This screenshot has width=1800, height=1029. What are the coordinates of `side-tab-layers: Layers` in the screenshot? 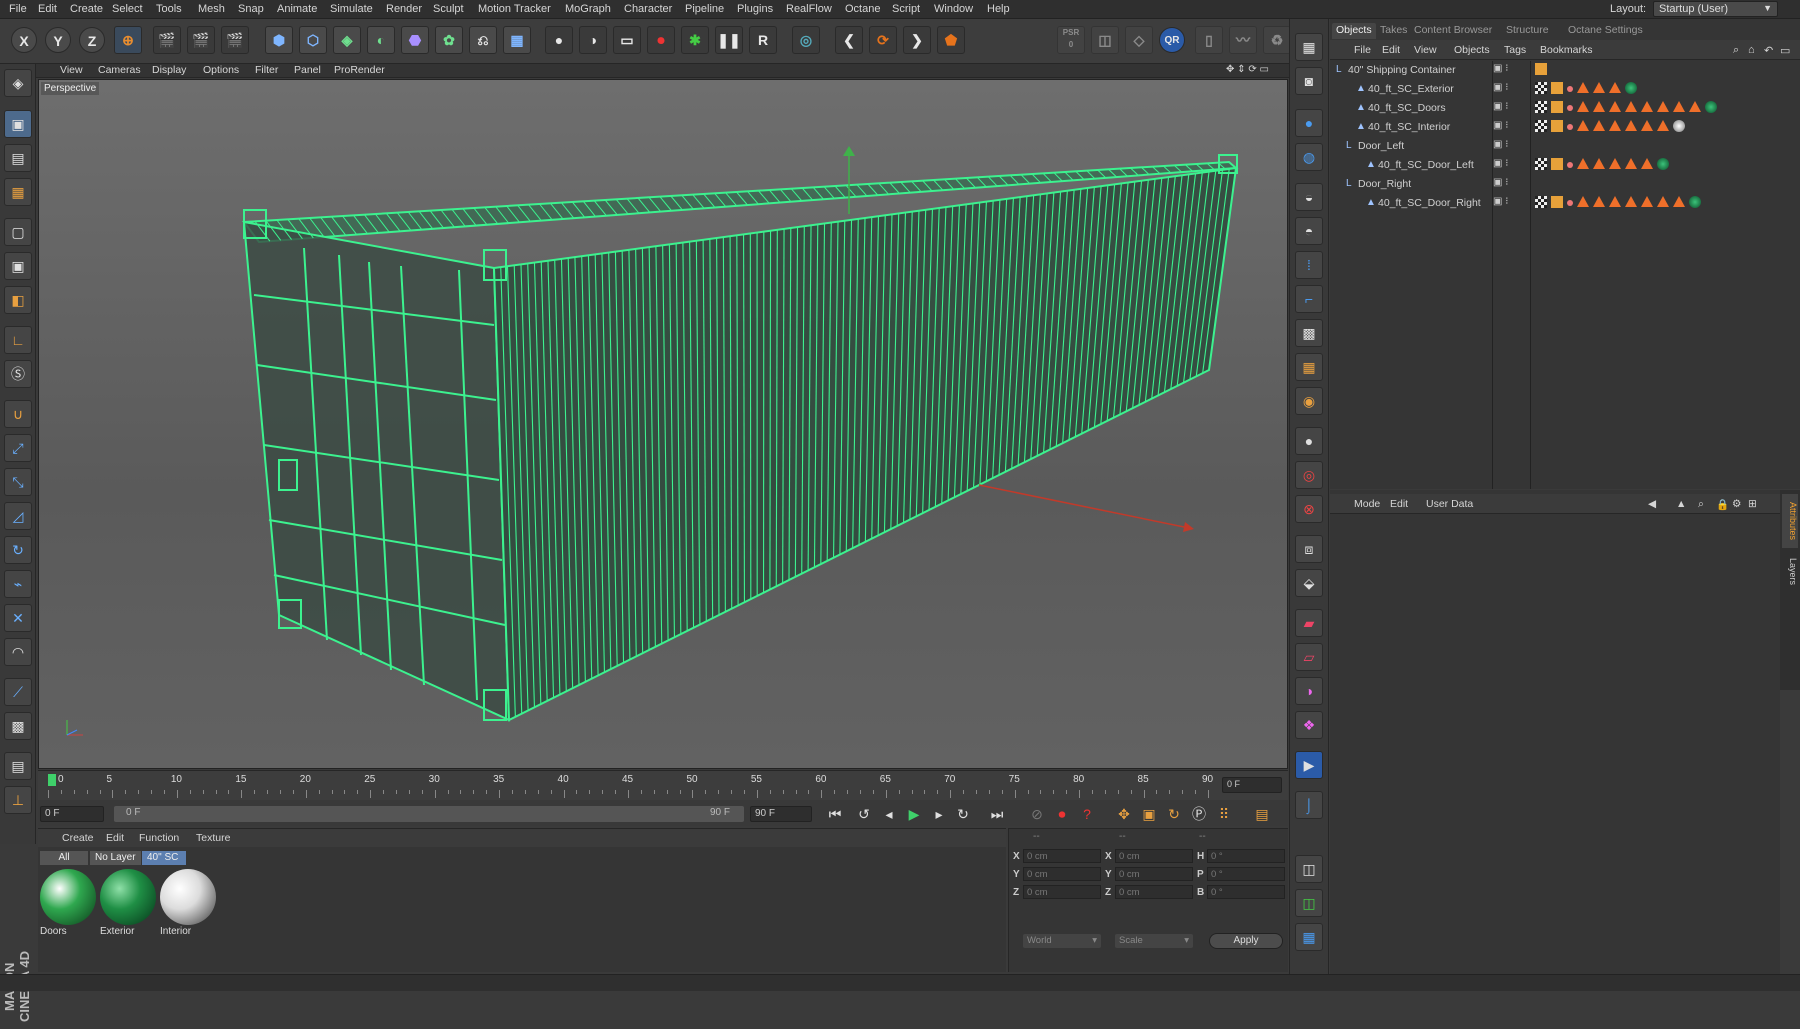 It's located at (1790, 572).